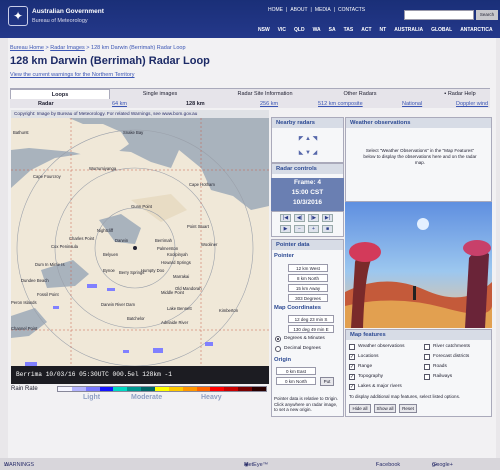 This screenshot has width=500, height=470. Describe the element at coordinates (360, 94) in the screenshot. I see `tab-other-radars: Other Radars` at that location.